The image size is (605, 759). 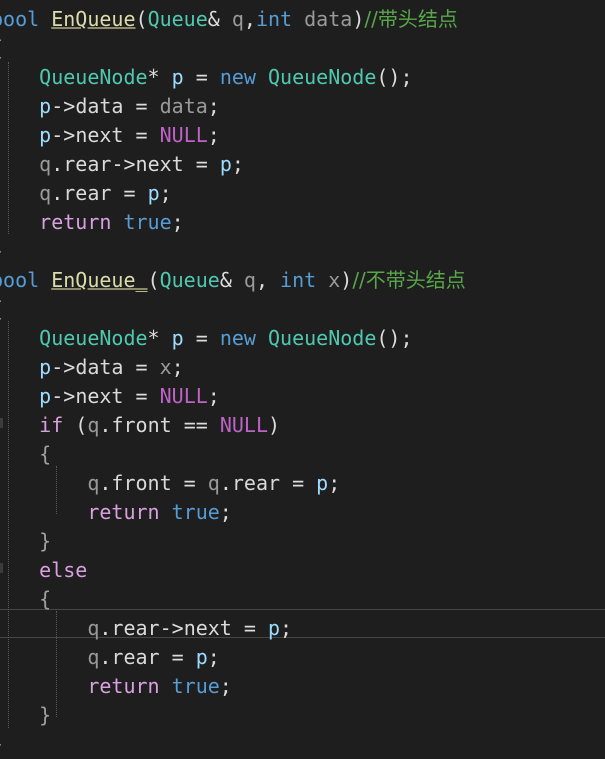 What do you see at coordinates (63, 570) in the screenshot?
I see `control-keyword-token: else` at bounding box center [63, 570].